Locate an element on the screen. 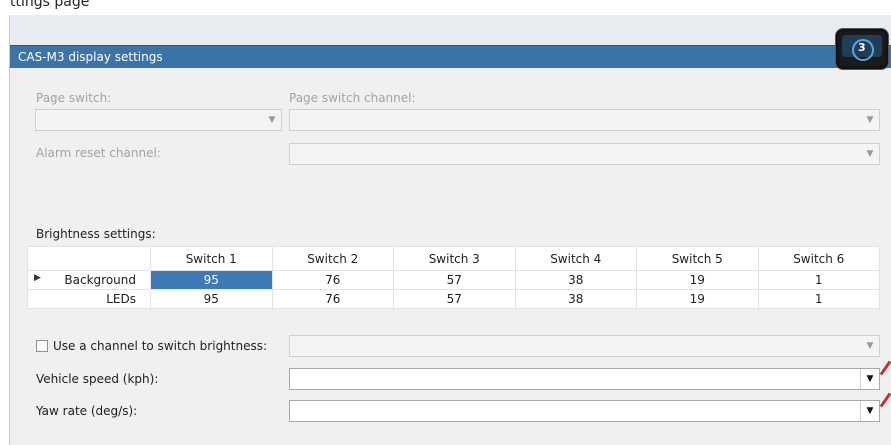  column-header-switch-5: Switch 5 is located at coordinates (697, 258).